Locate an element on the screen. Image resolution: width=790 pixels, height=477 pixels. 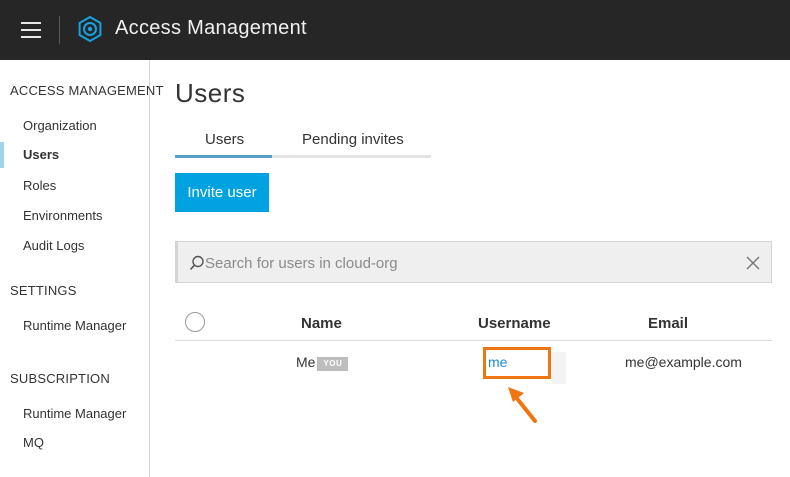
top-bar: Access Management is located at coordinates (395, 30).